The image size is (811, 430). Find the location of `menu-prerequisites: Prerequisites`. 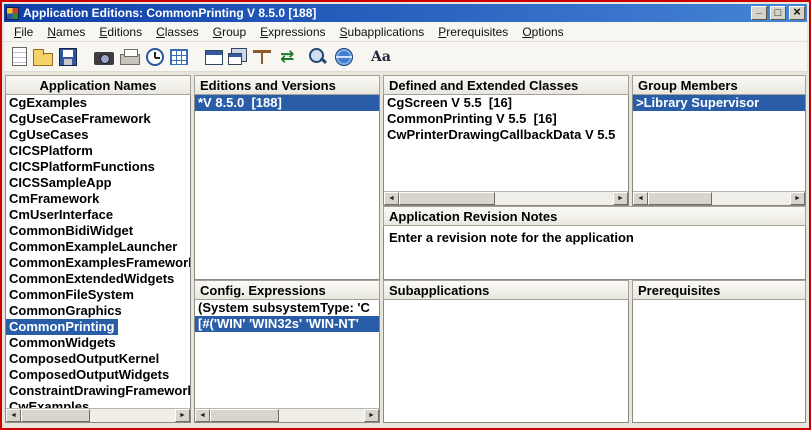

menu-prerequisites: Prerequisites is located at coordinates (473, 32).